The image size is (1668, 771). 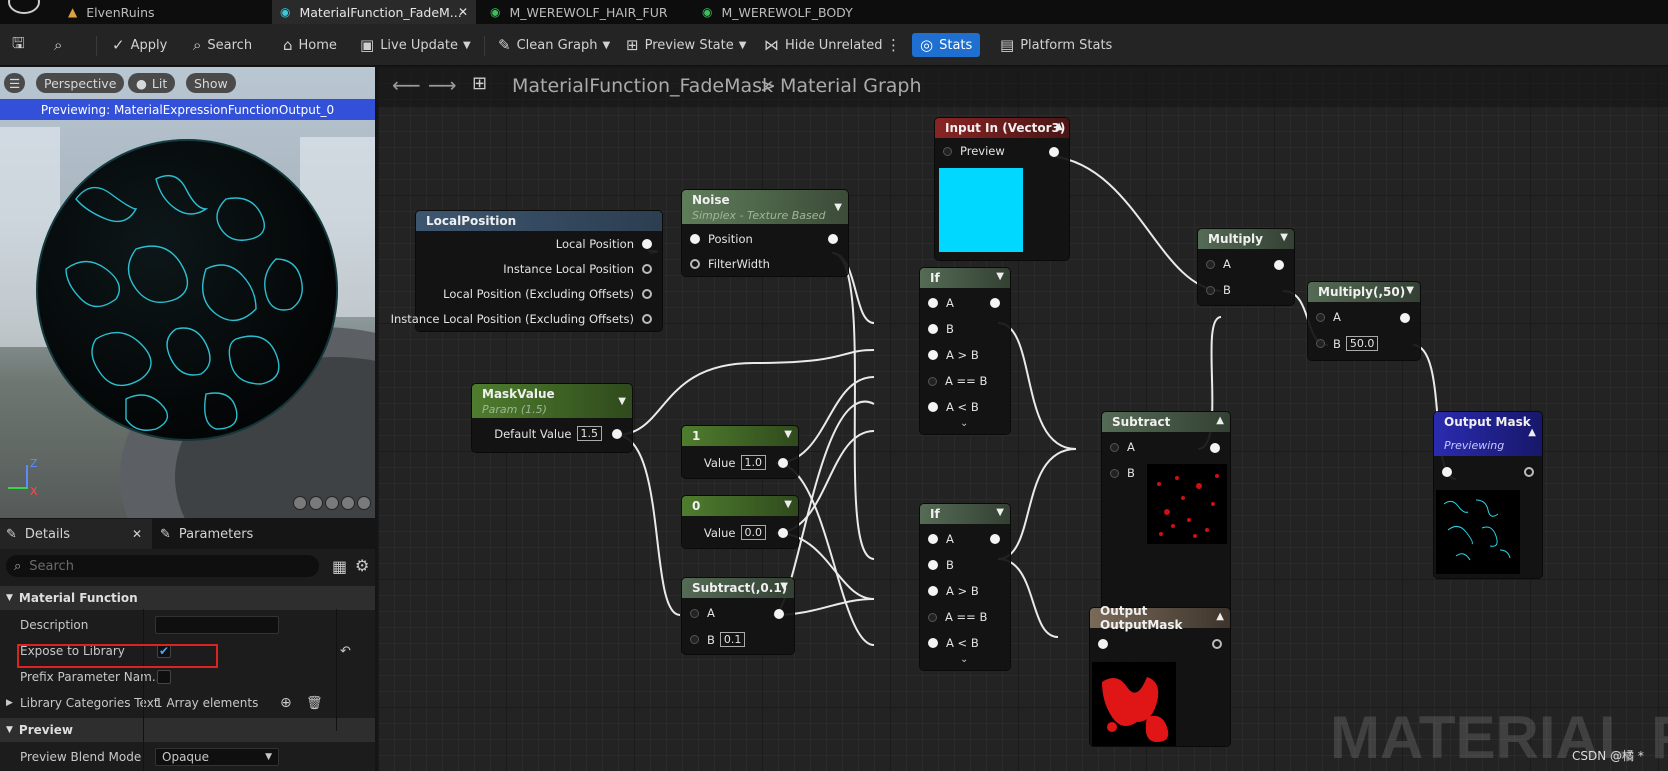 What do you see at coordinates (300, 503) in the screenshot?
I see `cylinder-preview-icon` at bounding box center [300, 503].